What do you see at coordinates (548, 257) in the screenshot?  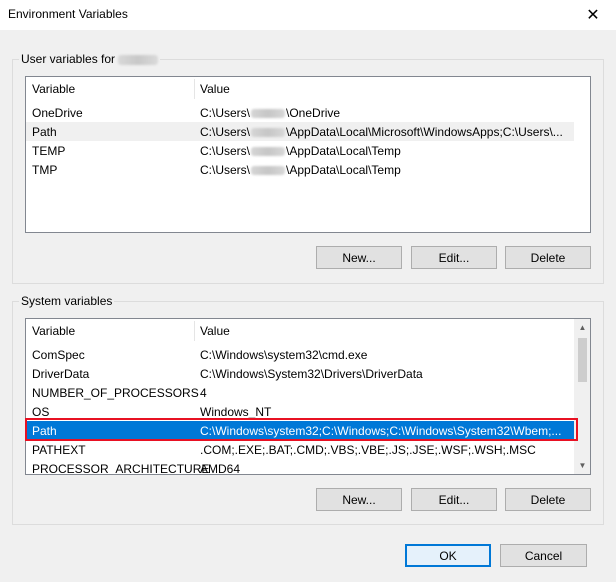 I see `user-delete-button: Delete` at bounding box center [548, 257].